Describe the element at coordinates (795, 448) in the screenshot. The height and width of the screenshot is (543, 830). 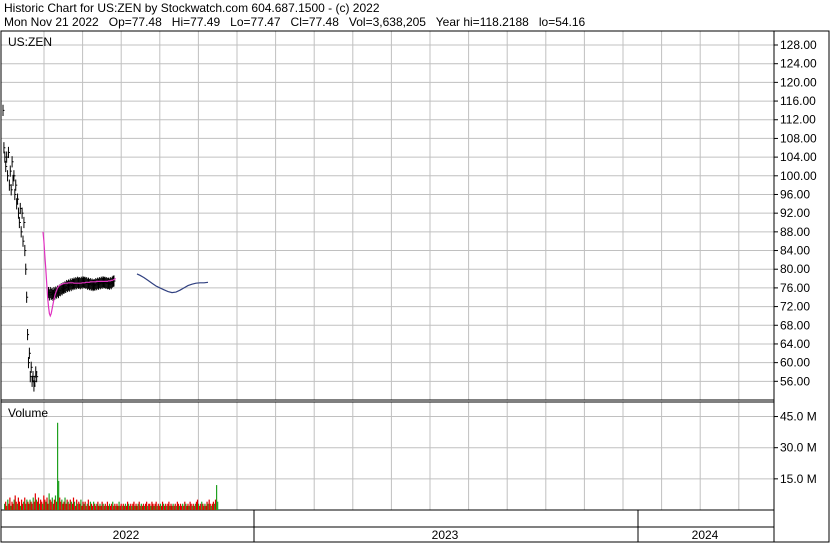
I see `volume-axis: 45.0 M 30.0 M 15.0 M` at that location.